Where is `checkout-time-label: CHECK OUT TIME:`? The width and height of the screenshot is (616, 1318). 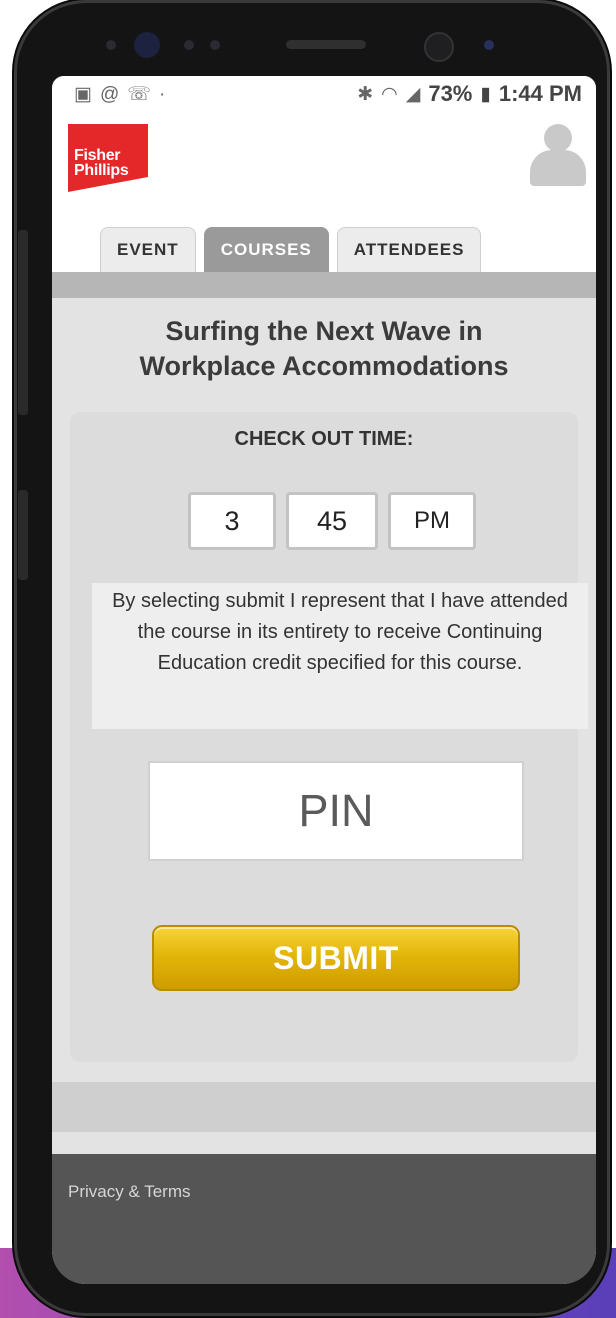
checkout-time-label: CHECK OUT TIME: is located at coordinates (324, 439).